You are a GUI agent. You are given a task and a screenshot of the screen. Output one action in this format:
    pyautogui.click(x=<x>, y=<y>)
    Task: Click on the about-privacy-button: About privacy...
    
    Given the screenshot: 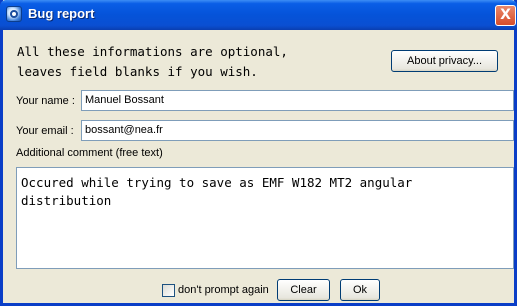 What is the action you would take?
    pyautogui.click(x=444, y=61)
    